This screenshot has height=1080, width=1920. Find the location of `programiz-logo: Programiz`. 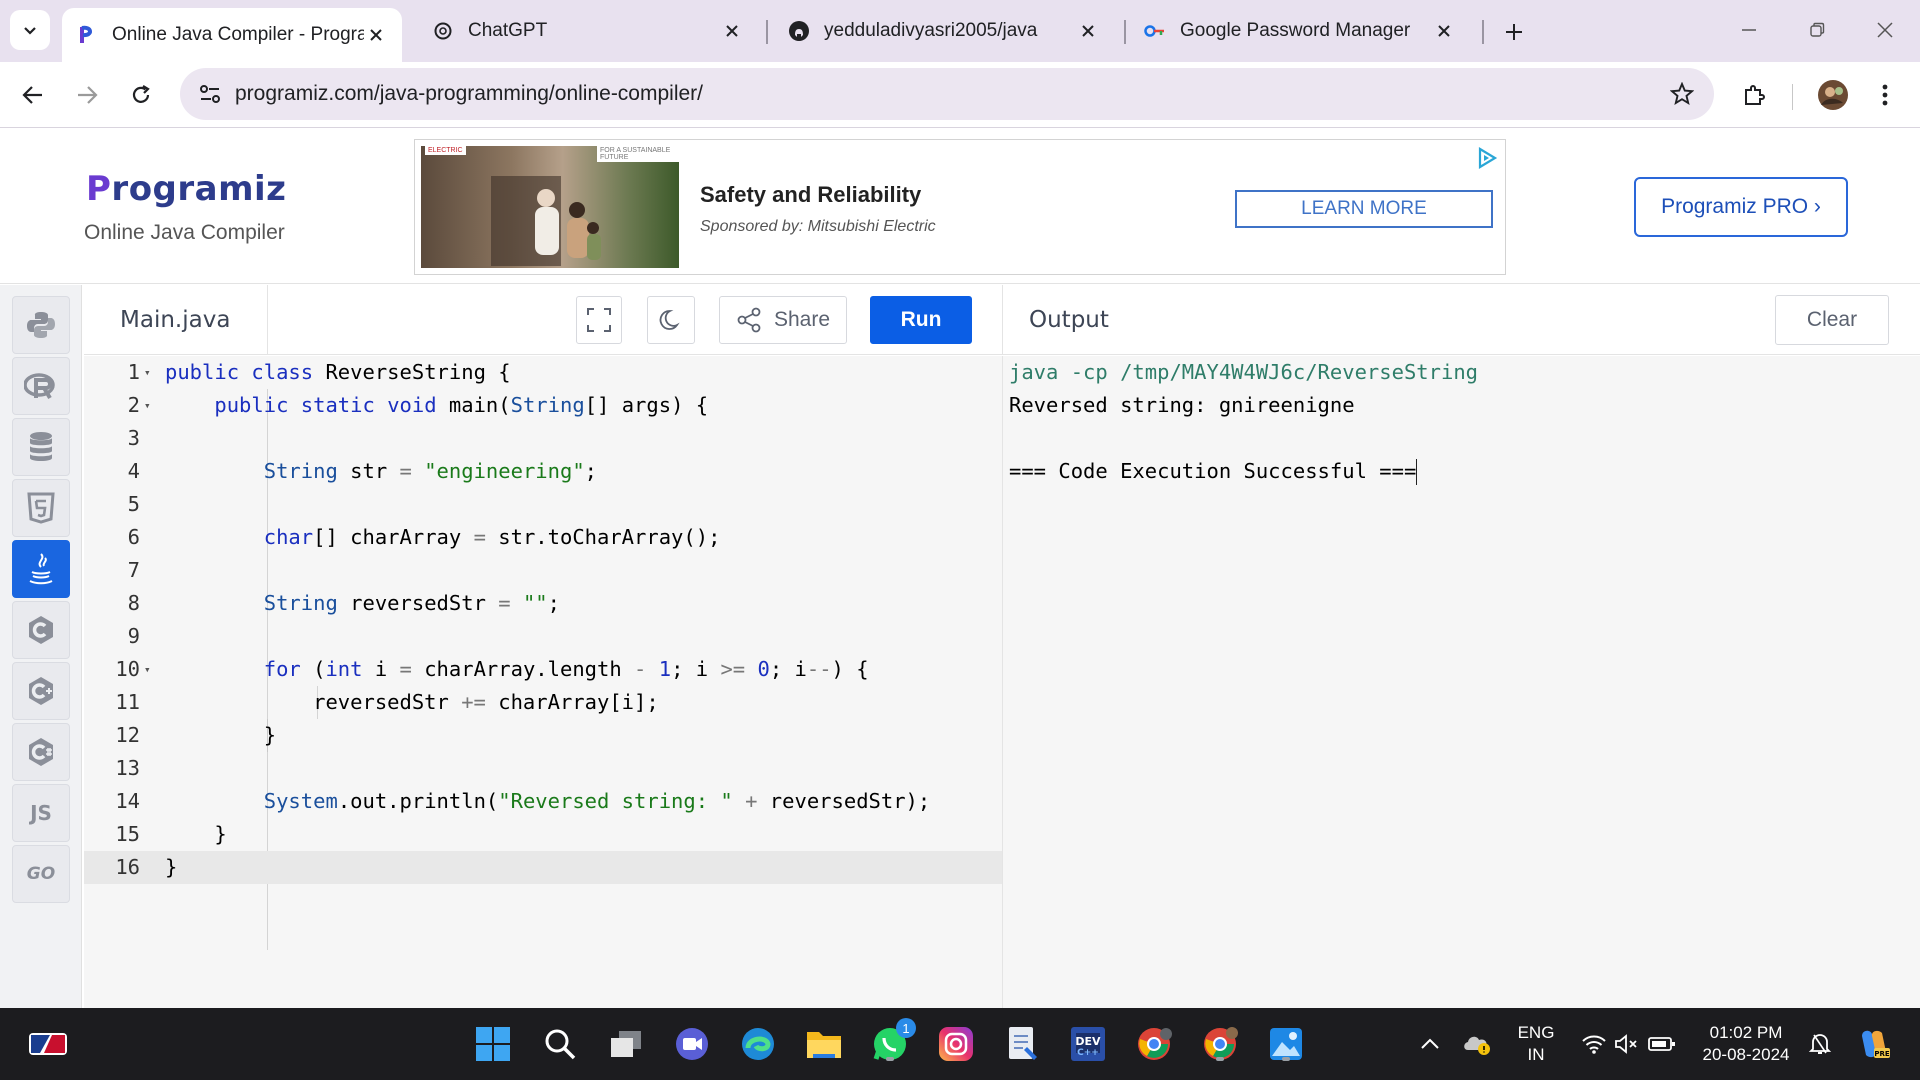

programiz-logo: Programiz is located at coordinates (186, 189).